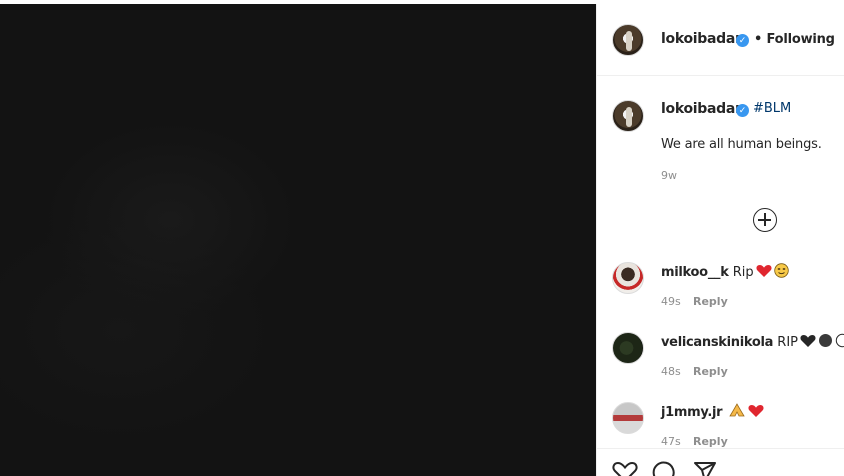  What do you see at coordinates (800, 39) in the screenshot?
I see `following-label: Following` at bounding box center [800, 39].